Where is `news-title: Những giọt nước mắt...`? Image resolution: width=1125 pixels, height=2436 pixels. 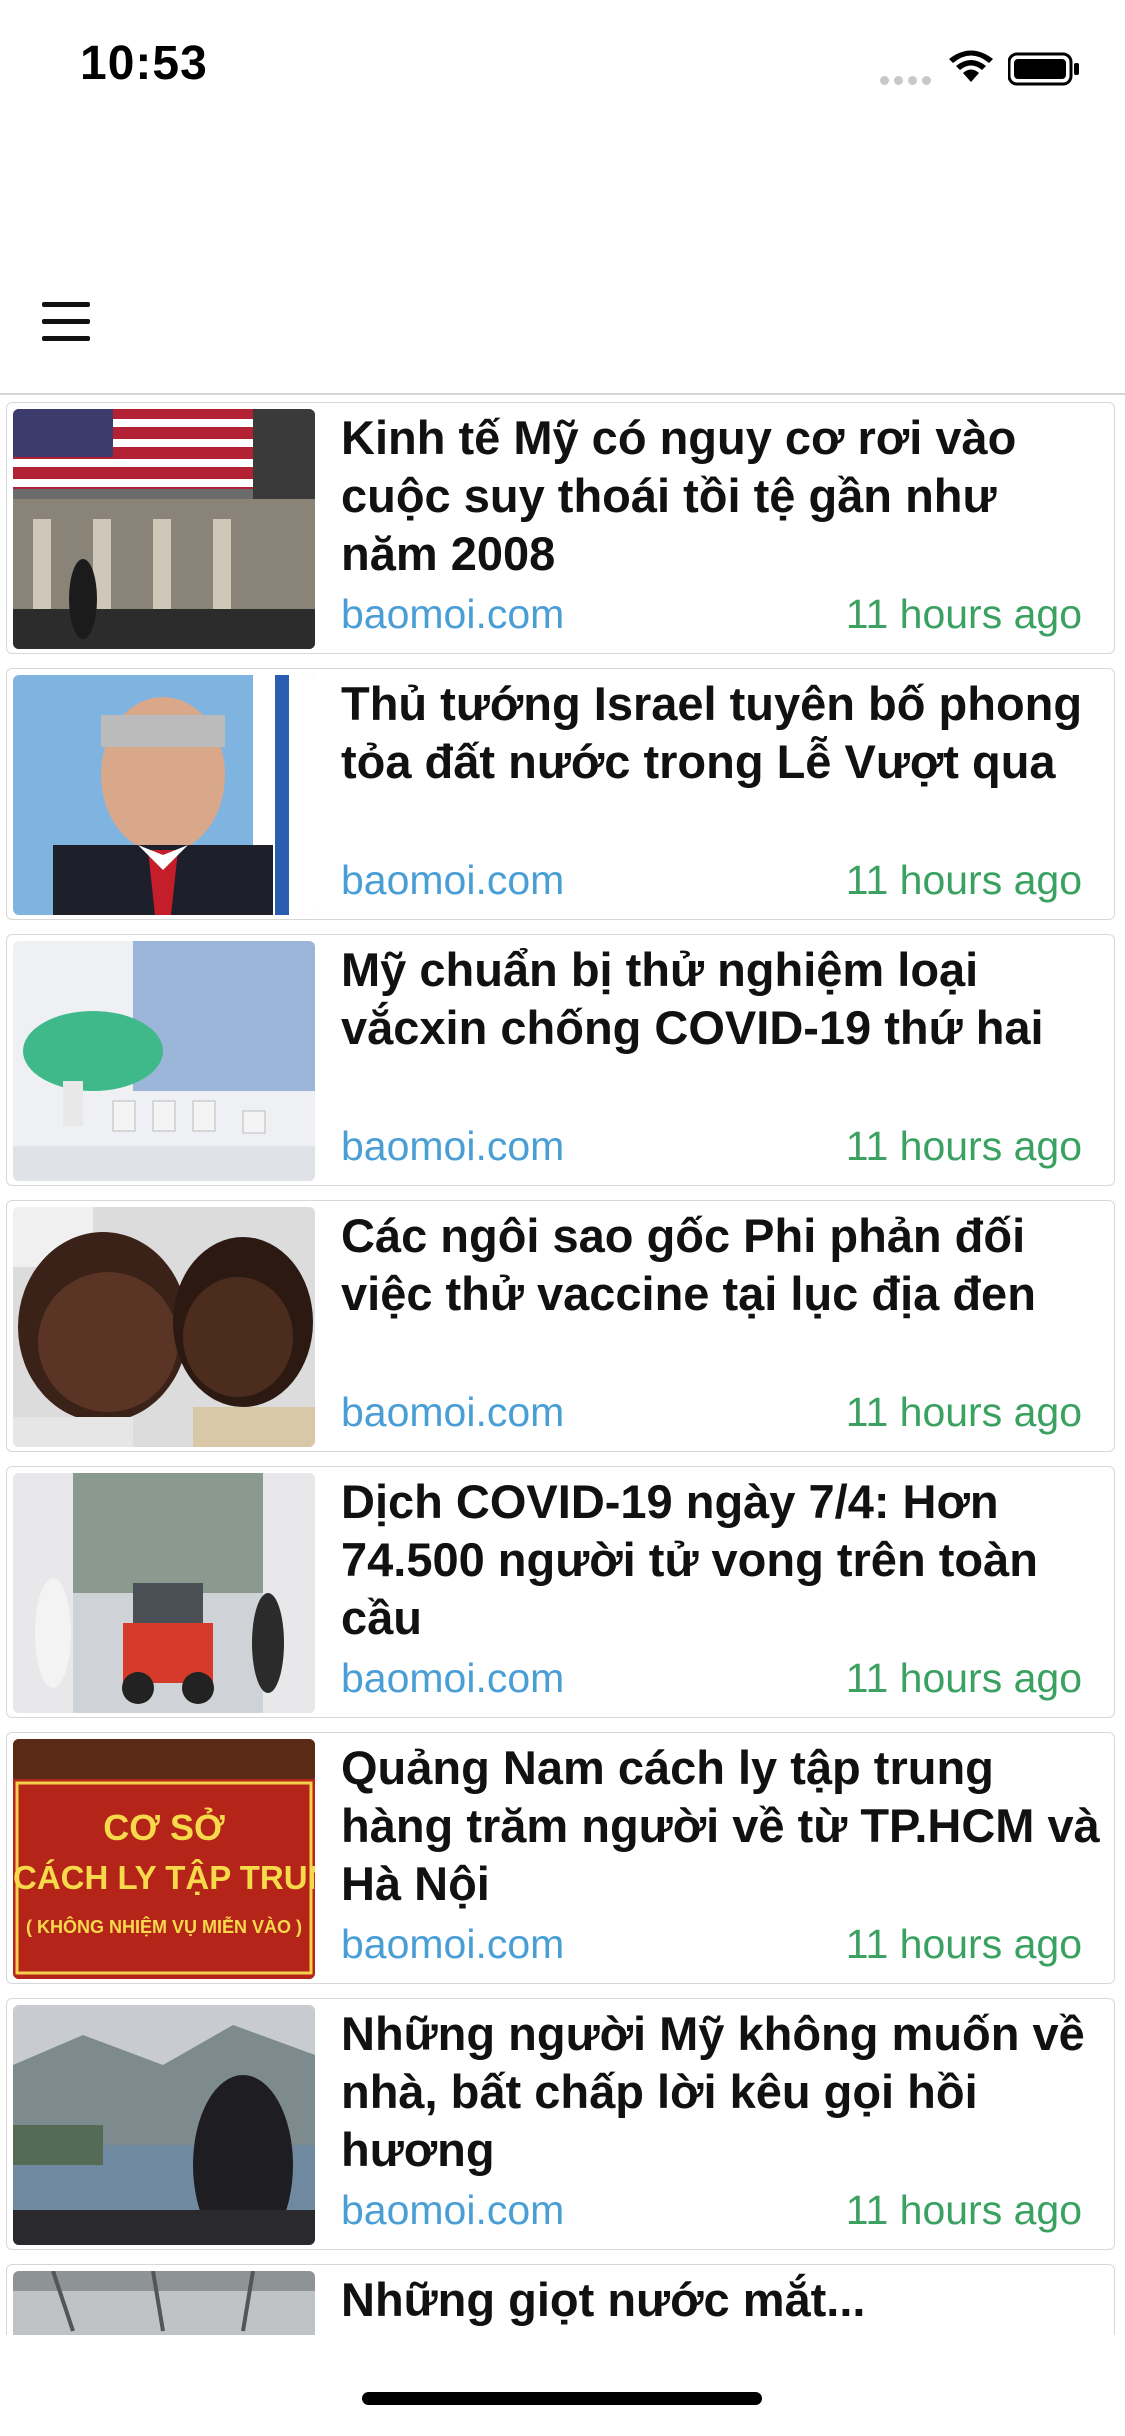
news-title: Những giọt nước mắt... is located at coordinates (603, 2299).